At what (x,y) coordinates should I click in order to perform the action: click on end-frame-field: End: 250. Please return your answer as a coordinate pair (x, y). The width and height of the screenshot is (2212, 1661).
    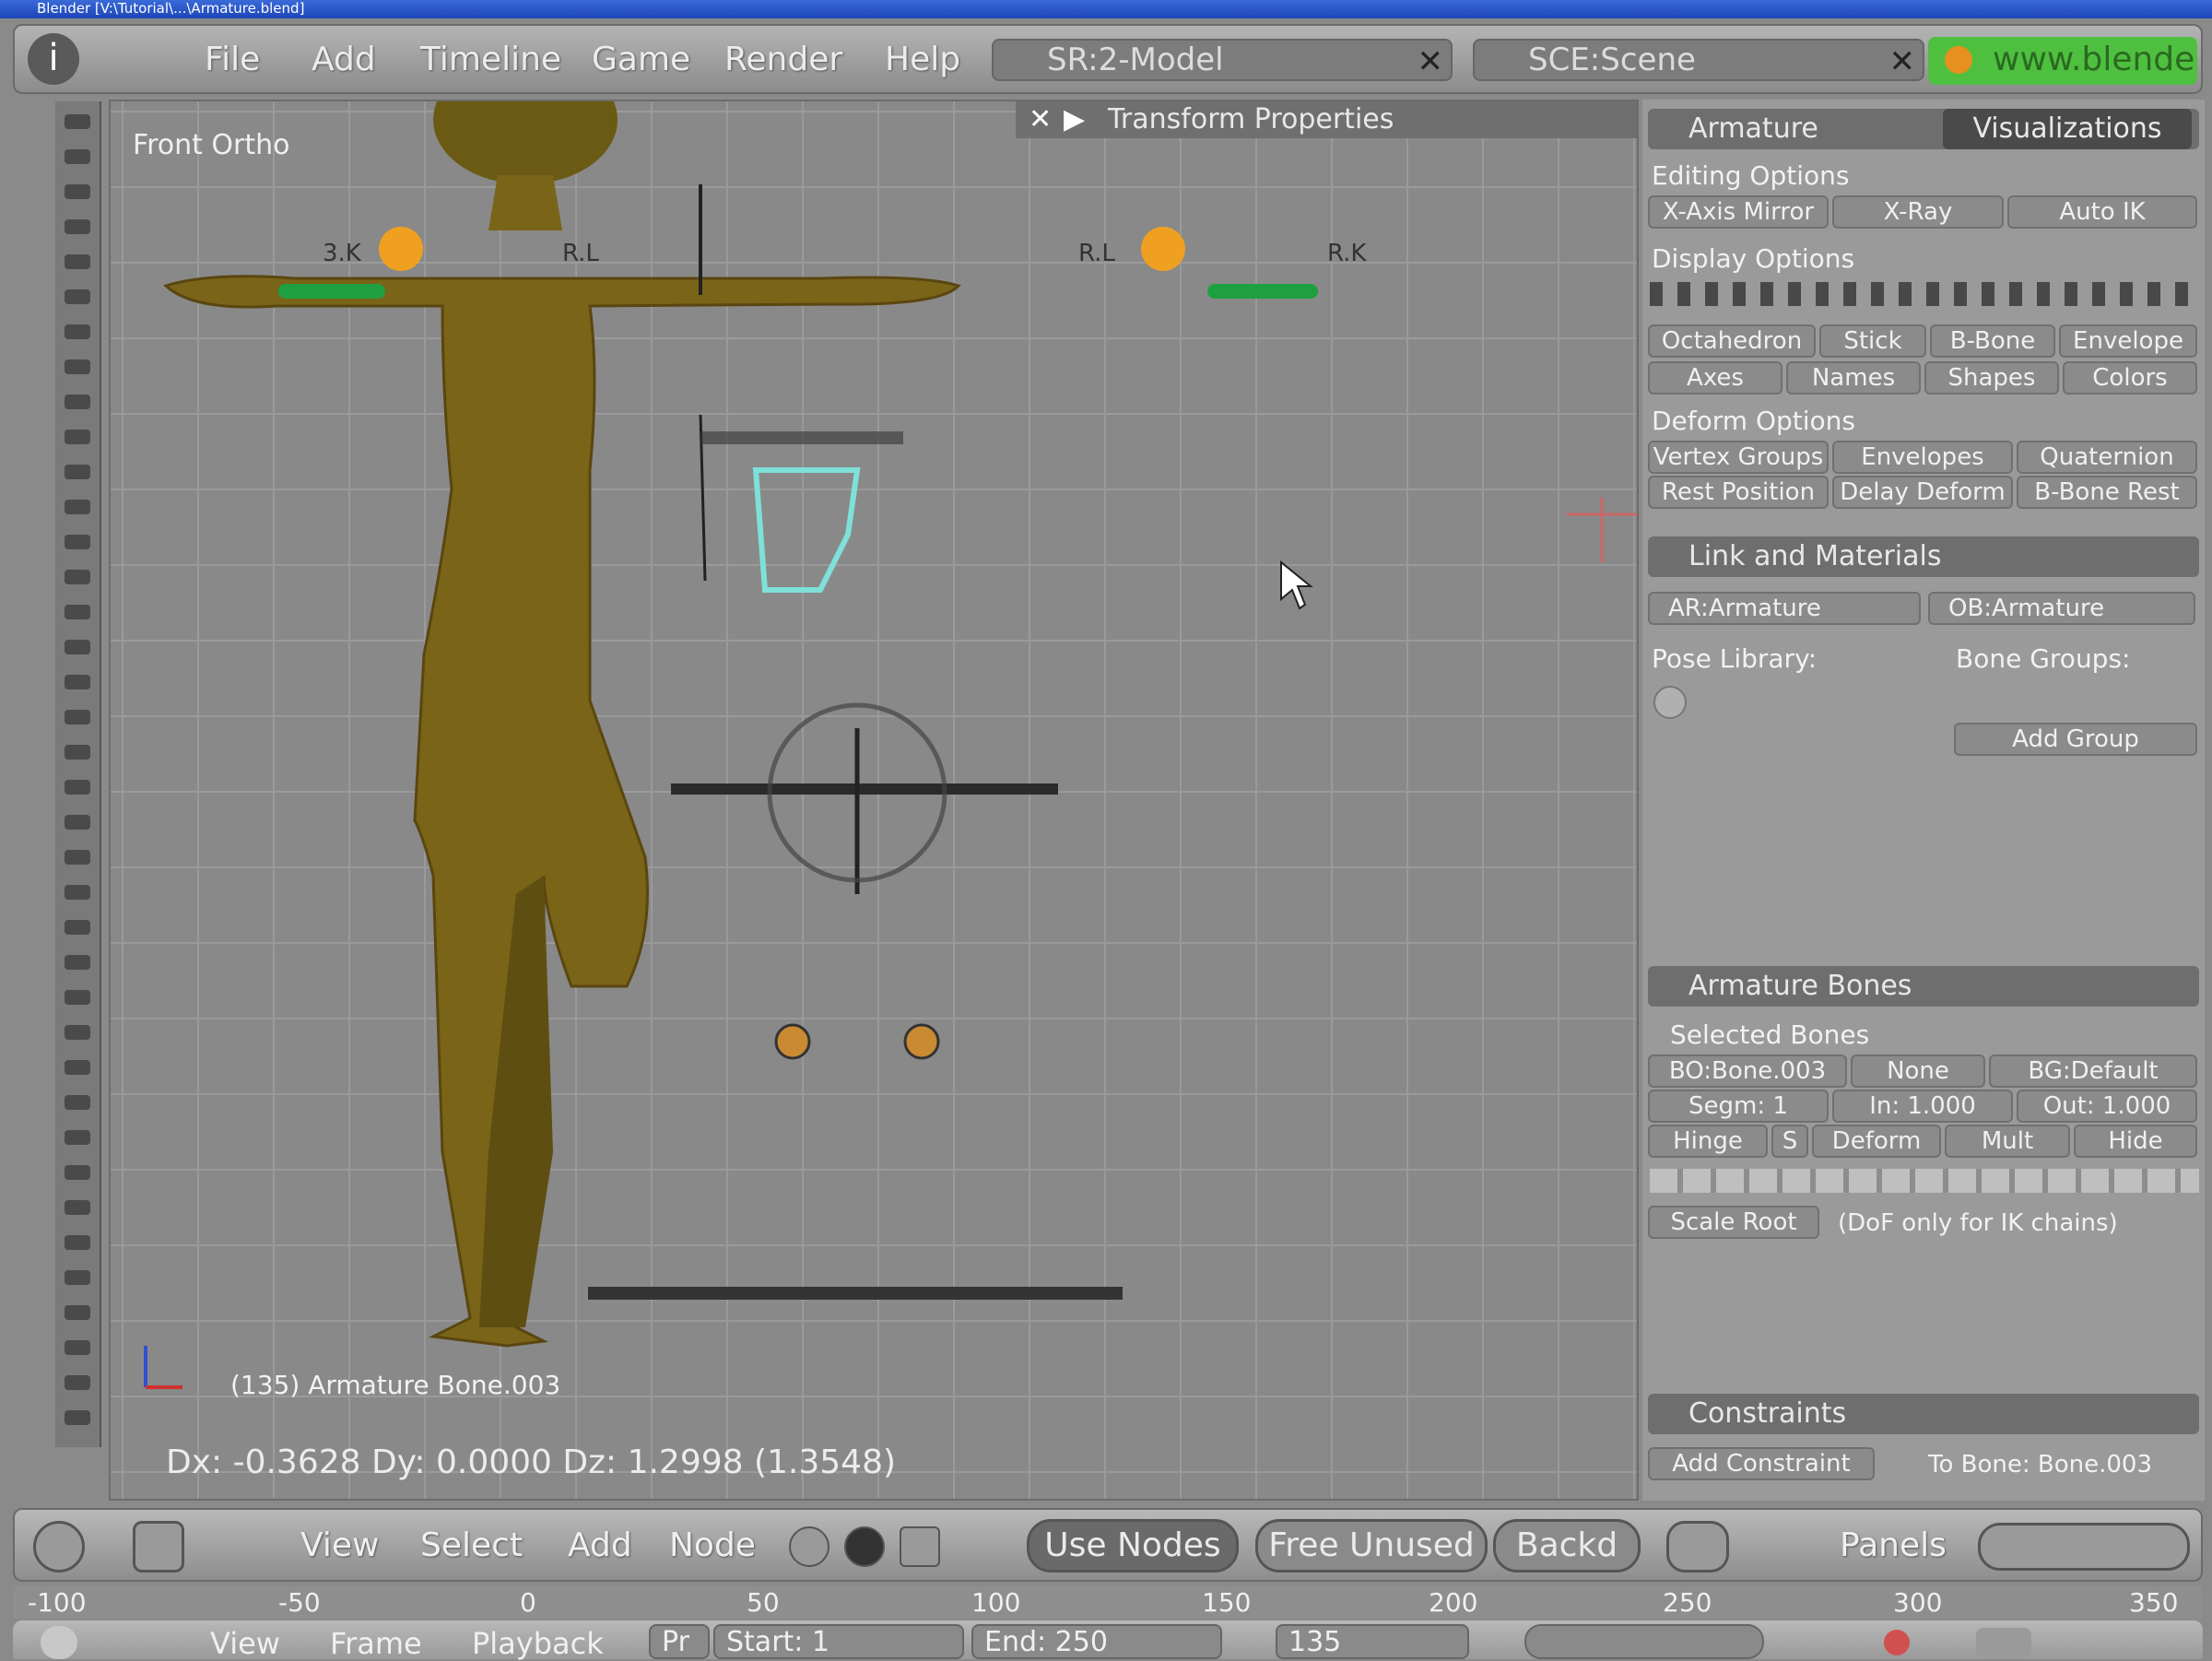
    Looking at the image, I should click on (1096, 1641).